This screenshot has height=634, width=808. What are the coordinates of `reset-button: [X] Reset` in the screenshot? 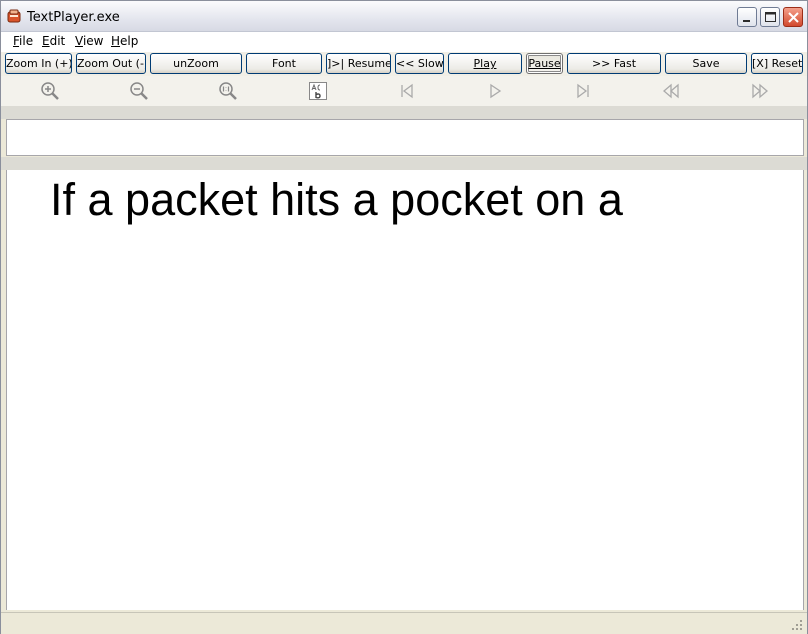 It's located at (777, 63).